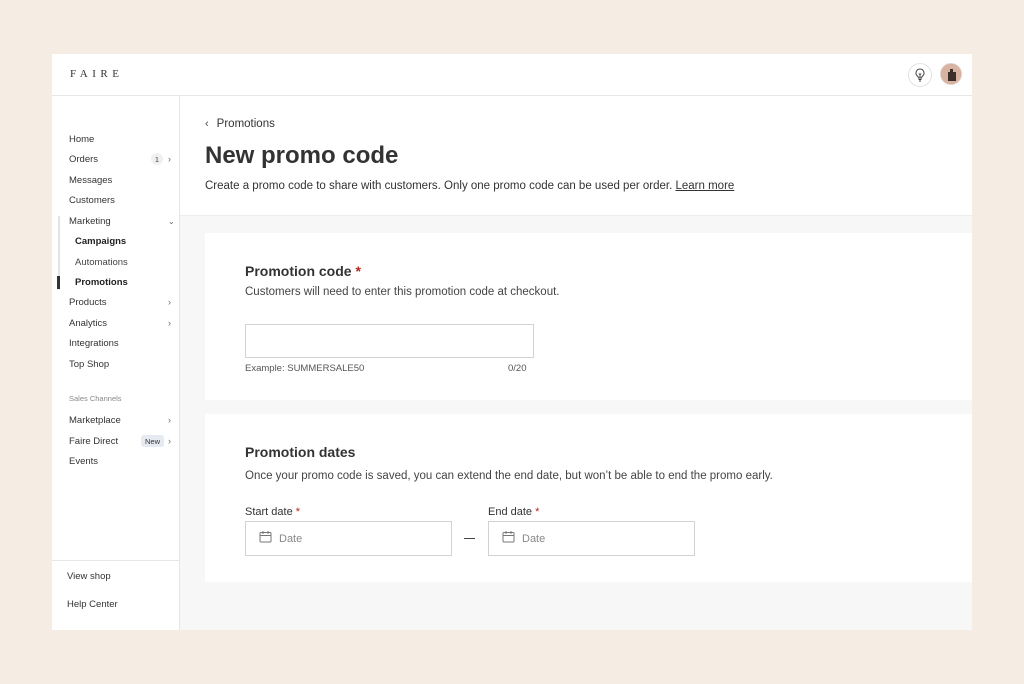 Image resolution: width=1024 pixels, height=684 pixels. Describe the element at coordinates (81, 139) in the screenshot. I see `sidebar-item-home: Home` at that location.